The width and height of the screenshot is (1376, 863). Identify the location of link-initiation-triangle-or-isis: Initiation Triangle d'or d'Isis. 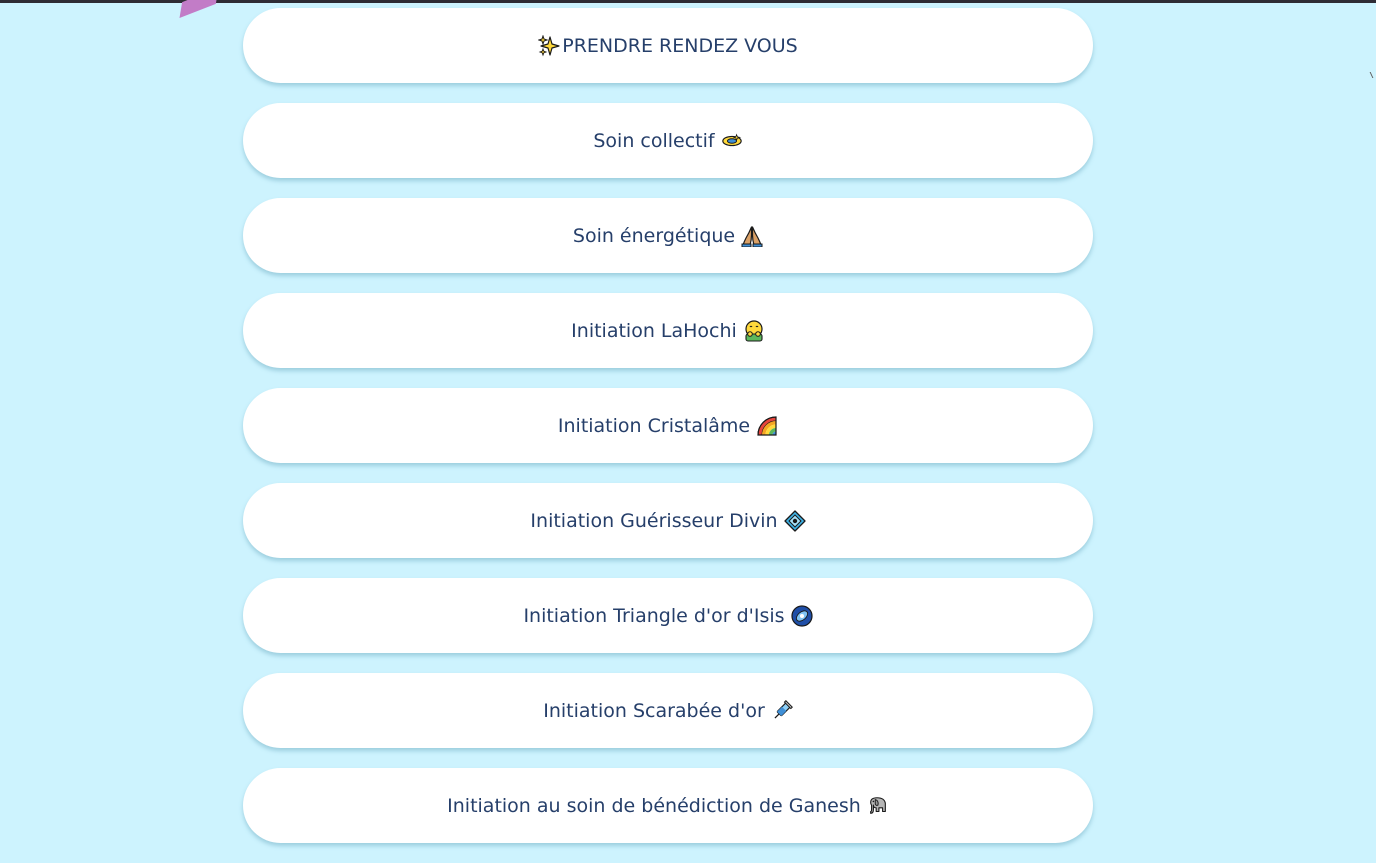
(668, 615).